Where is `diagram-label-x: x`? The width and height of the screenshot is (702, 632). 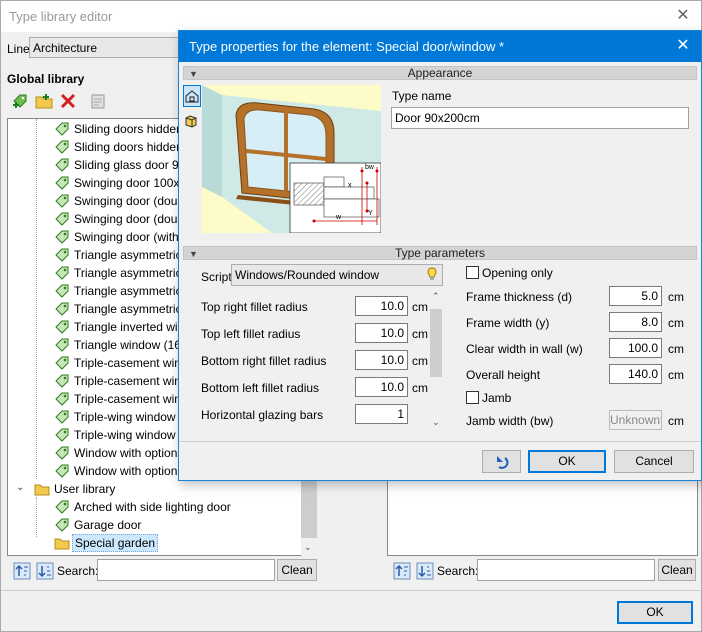
diagram-label-x: x is located at coordinates (350, 185).